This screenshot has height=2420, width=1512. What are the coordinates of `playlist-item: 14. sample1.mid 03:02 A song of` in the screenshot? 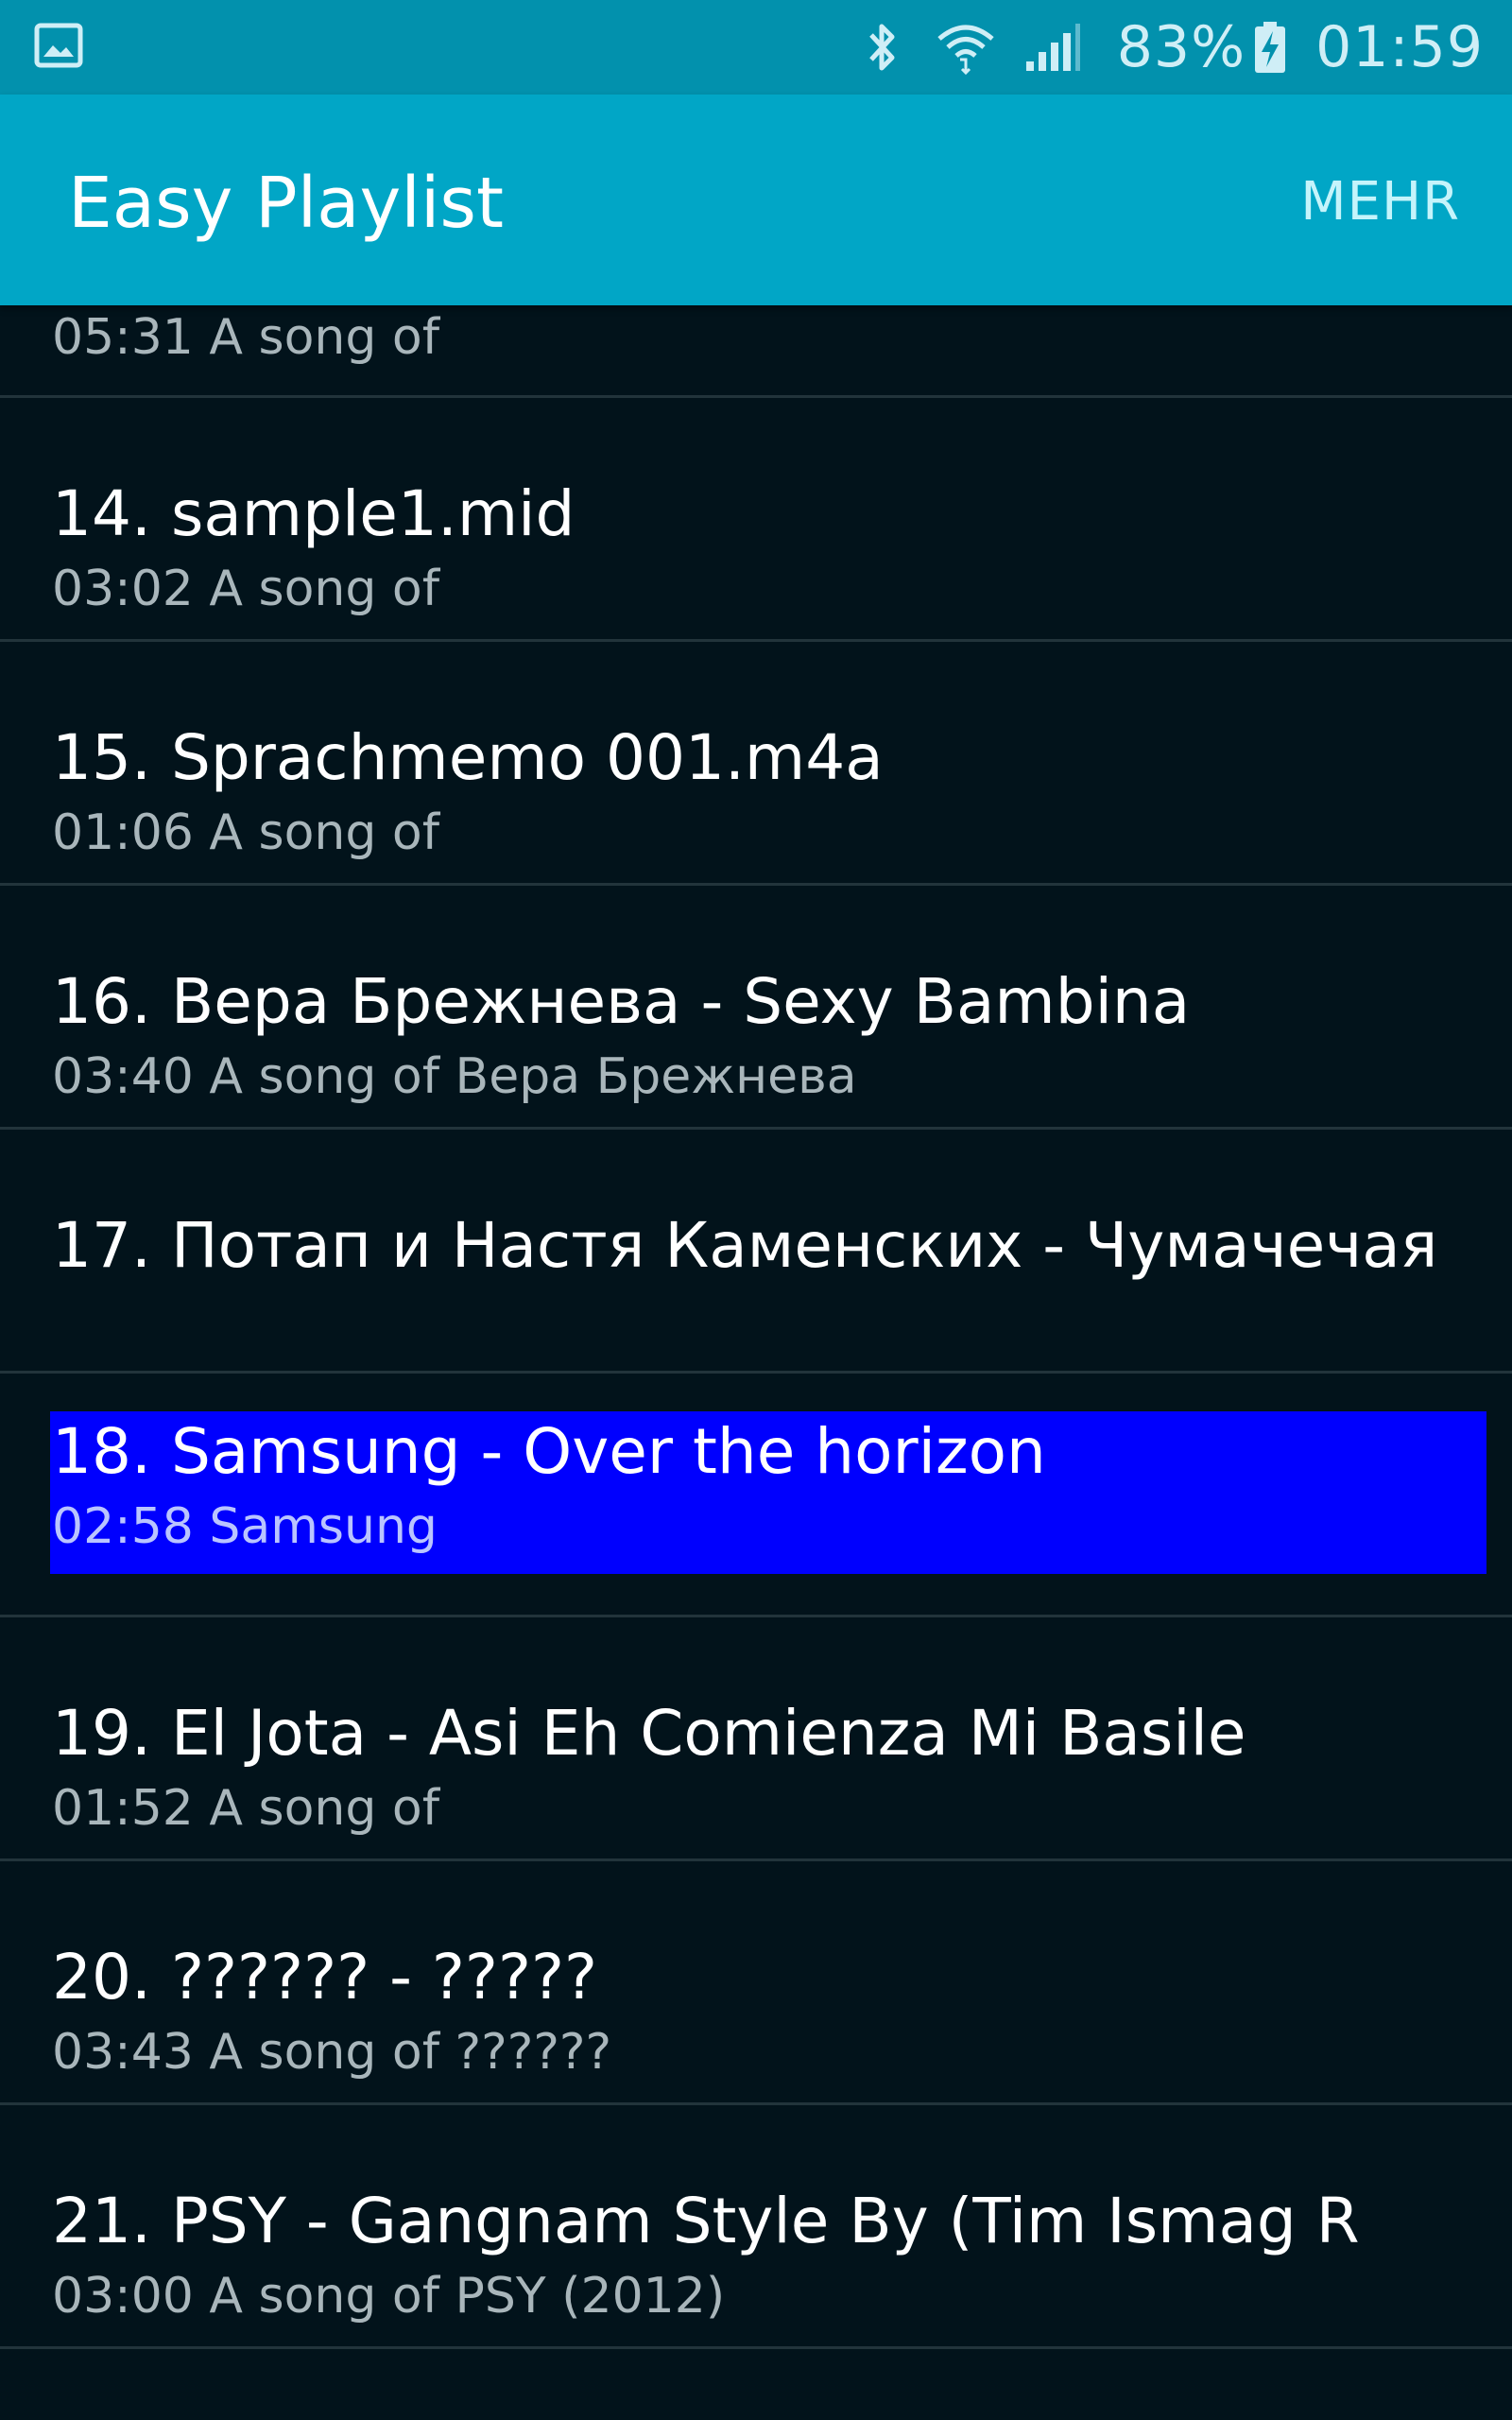 It's located at (756, 520).